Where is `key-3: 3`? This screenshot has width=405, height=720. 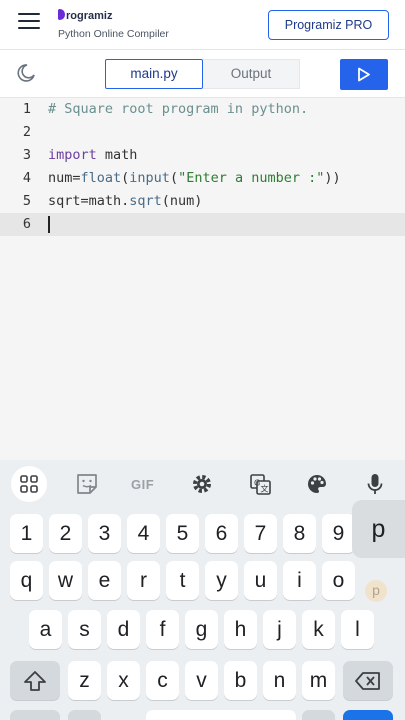 key-3: 3 is located at coordinates (104, 533).